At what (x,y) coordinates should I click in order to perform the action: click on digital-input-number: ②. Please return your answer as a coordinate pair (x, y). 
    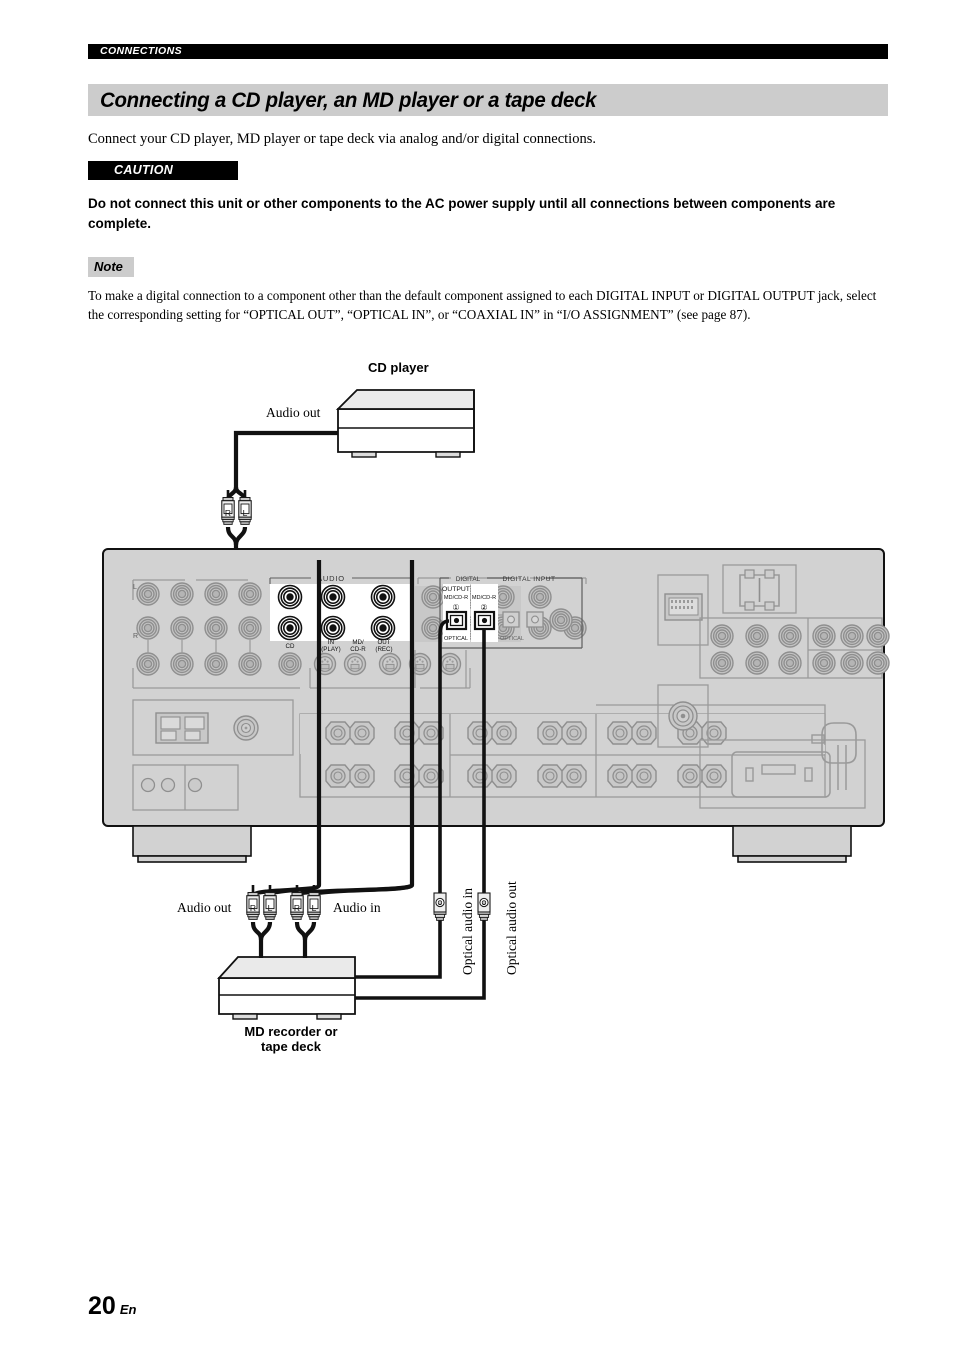
    Looking at the image, I should click on (483, 607).